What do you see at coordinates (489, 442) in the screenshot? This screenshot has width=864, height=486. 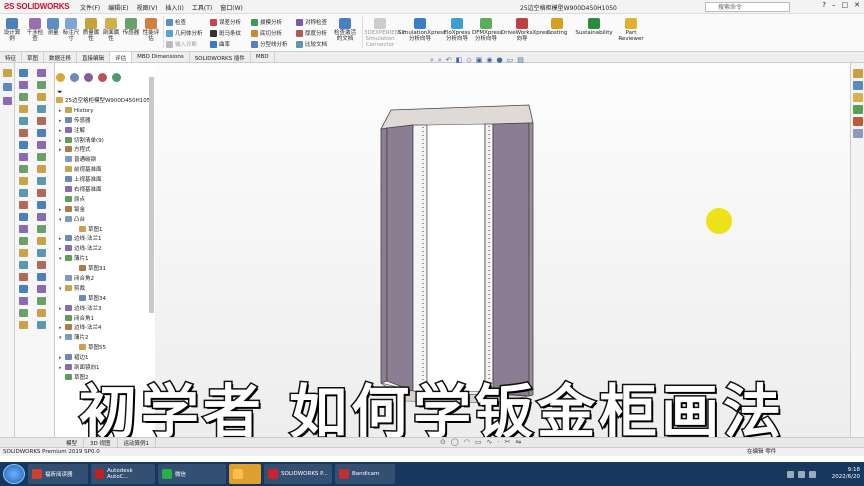 I see `sketch-spline-icon: ∿` at bounding box center [489, 442].